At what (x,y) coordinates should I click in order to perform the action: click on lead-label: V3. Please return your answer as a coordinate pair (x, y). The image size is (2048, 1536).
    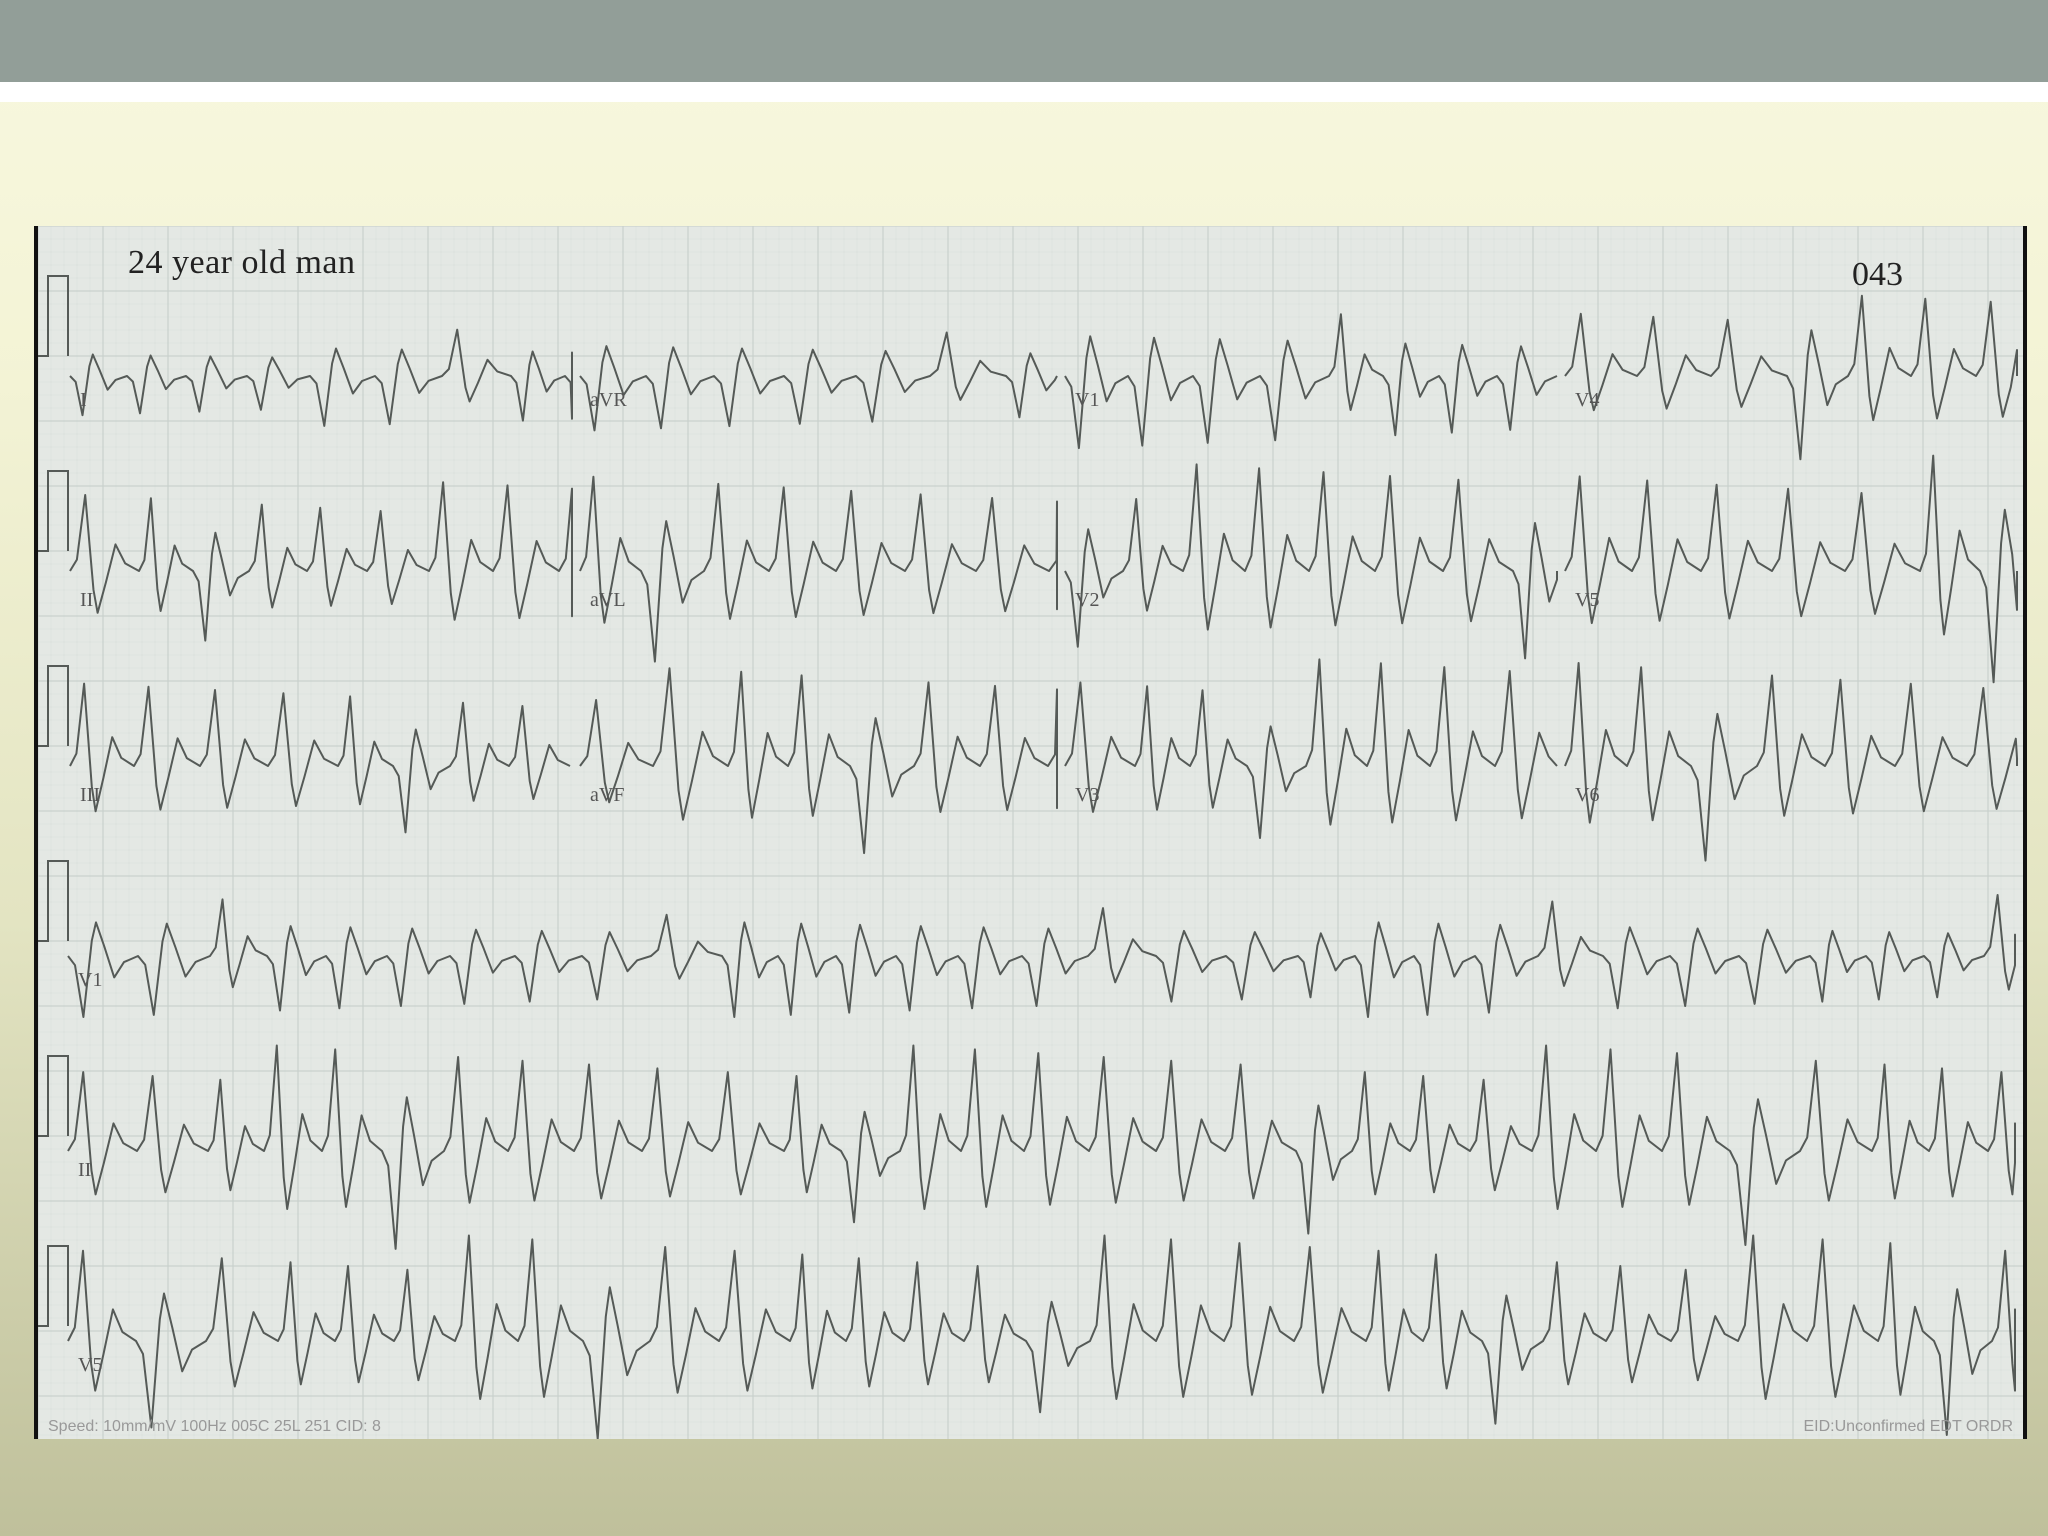
    Looking at the image, I should click on (1087, 795).